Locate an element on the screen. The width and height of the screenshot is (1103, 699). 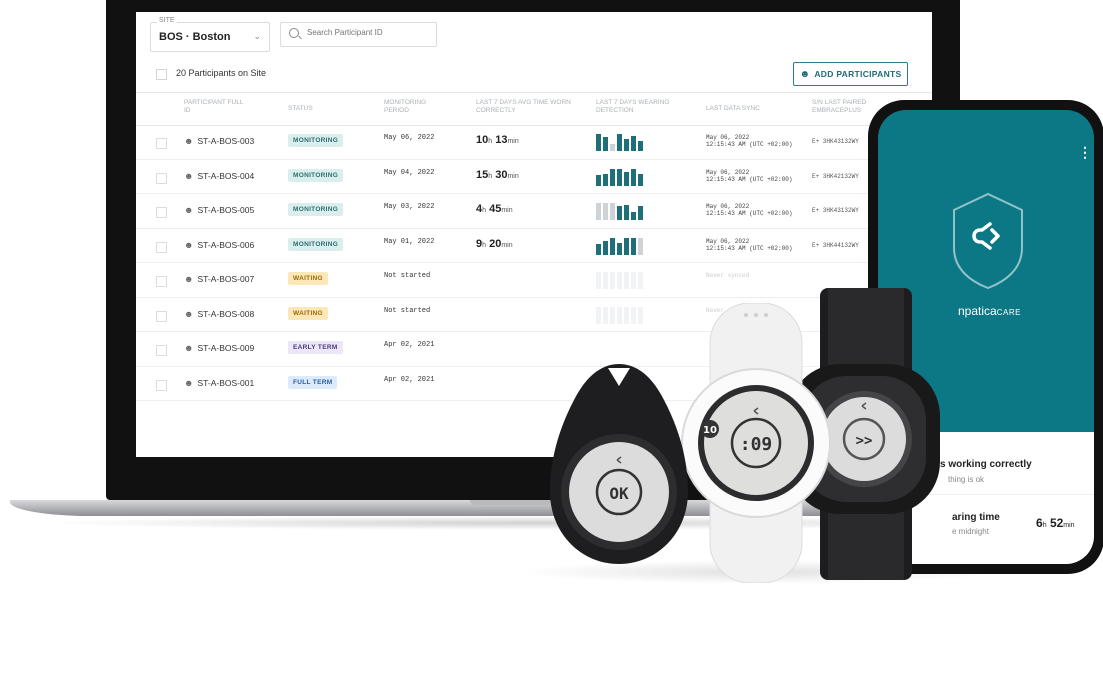
participant-id-cell: ☻ ST-A-BOS-008 is located at coordinates (219, 314).